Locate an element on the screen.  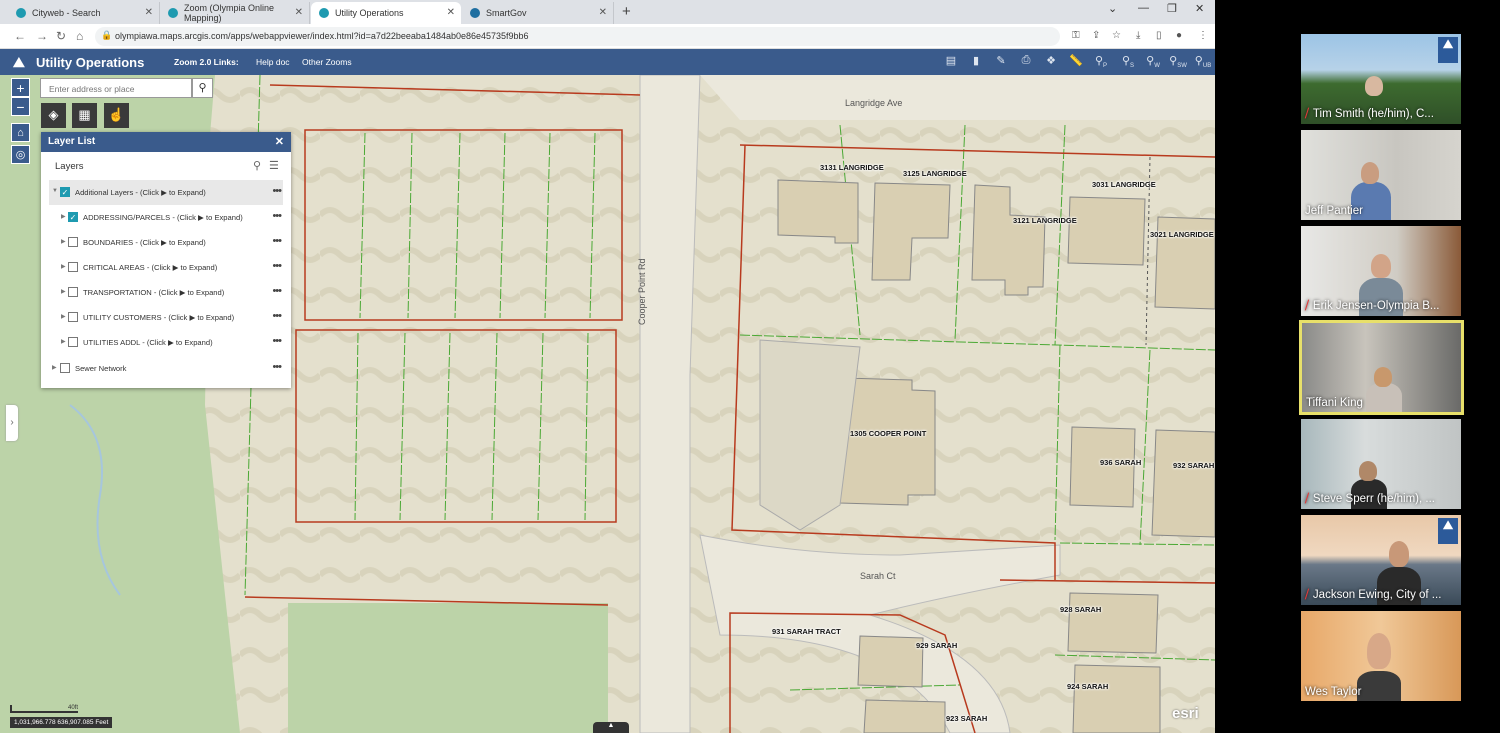
layers-tool-icon: ▤ is located at coordinates (951, 62).